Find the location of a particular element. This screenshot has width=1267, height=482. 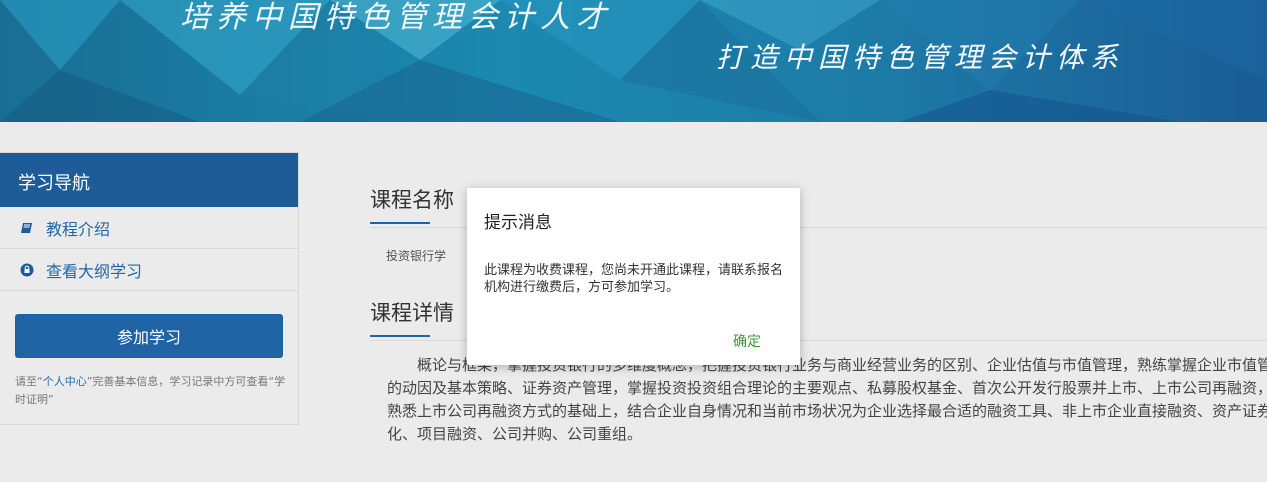

banner-slogan-left: 培养中国特色管理会计人才 is located at coordinates (396, 17).